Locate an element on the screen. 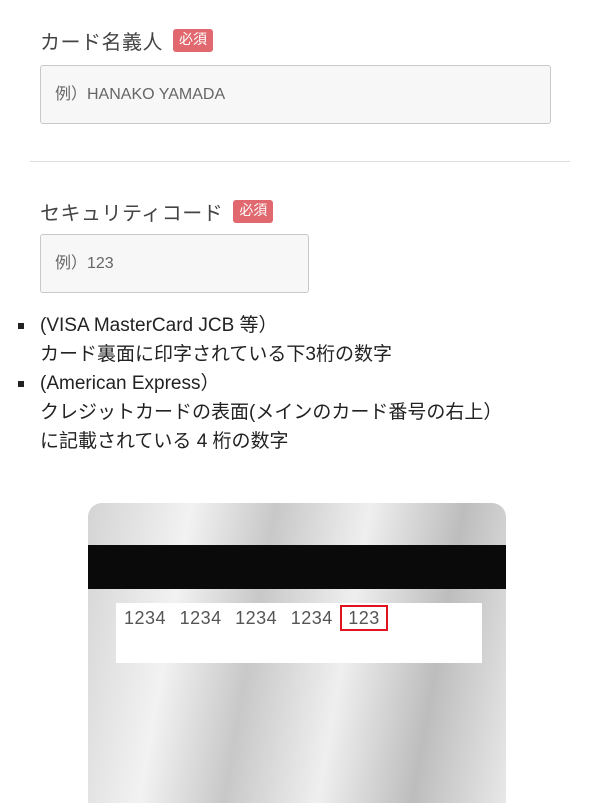  cardholder-name-label: カード名義人 is located at coordinates (101, 42).